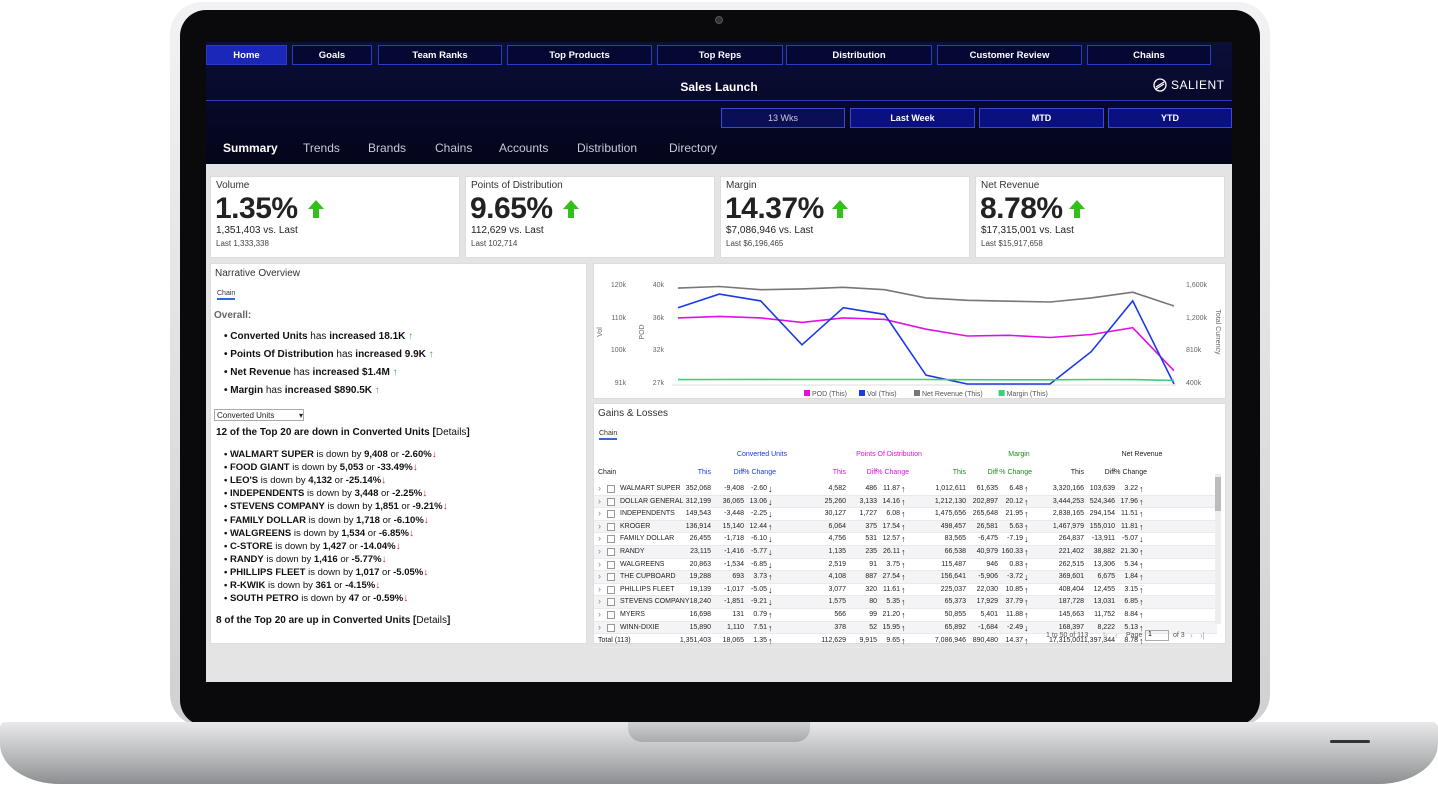 The width and height of the screenshot is (1438, 787). Describe the element at coordinates (891, 614) in the screenshot. I see `value-cell: 21.20` at that location.